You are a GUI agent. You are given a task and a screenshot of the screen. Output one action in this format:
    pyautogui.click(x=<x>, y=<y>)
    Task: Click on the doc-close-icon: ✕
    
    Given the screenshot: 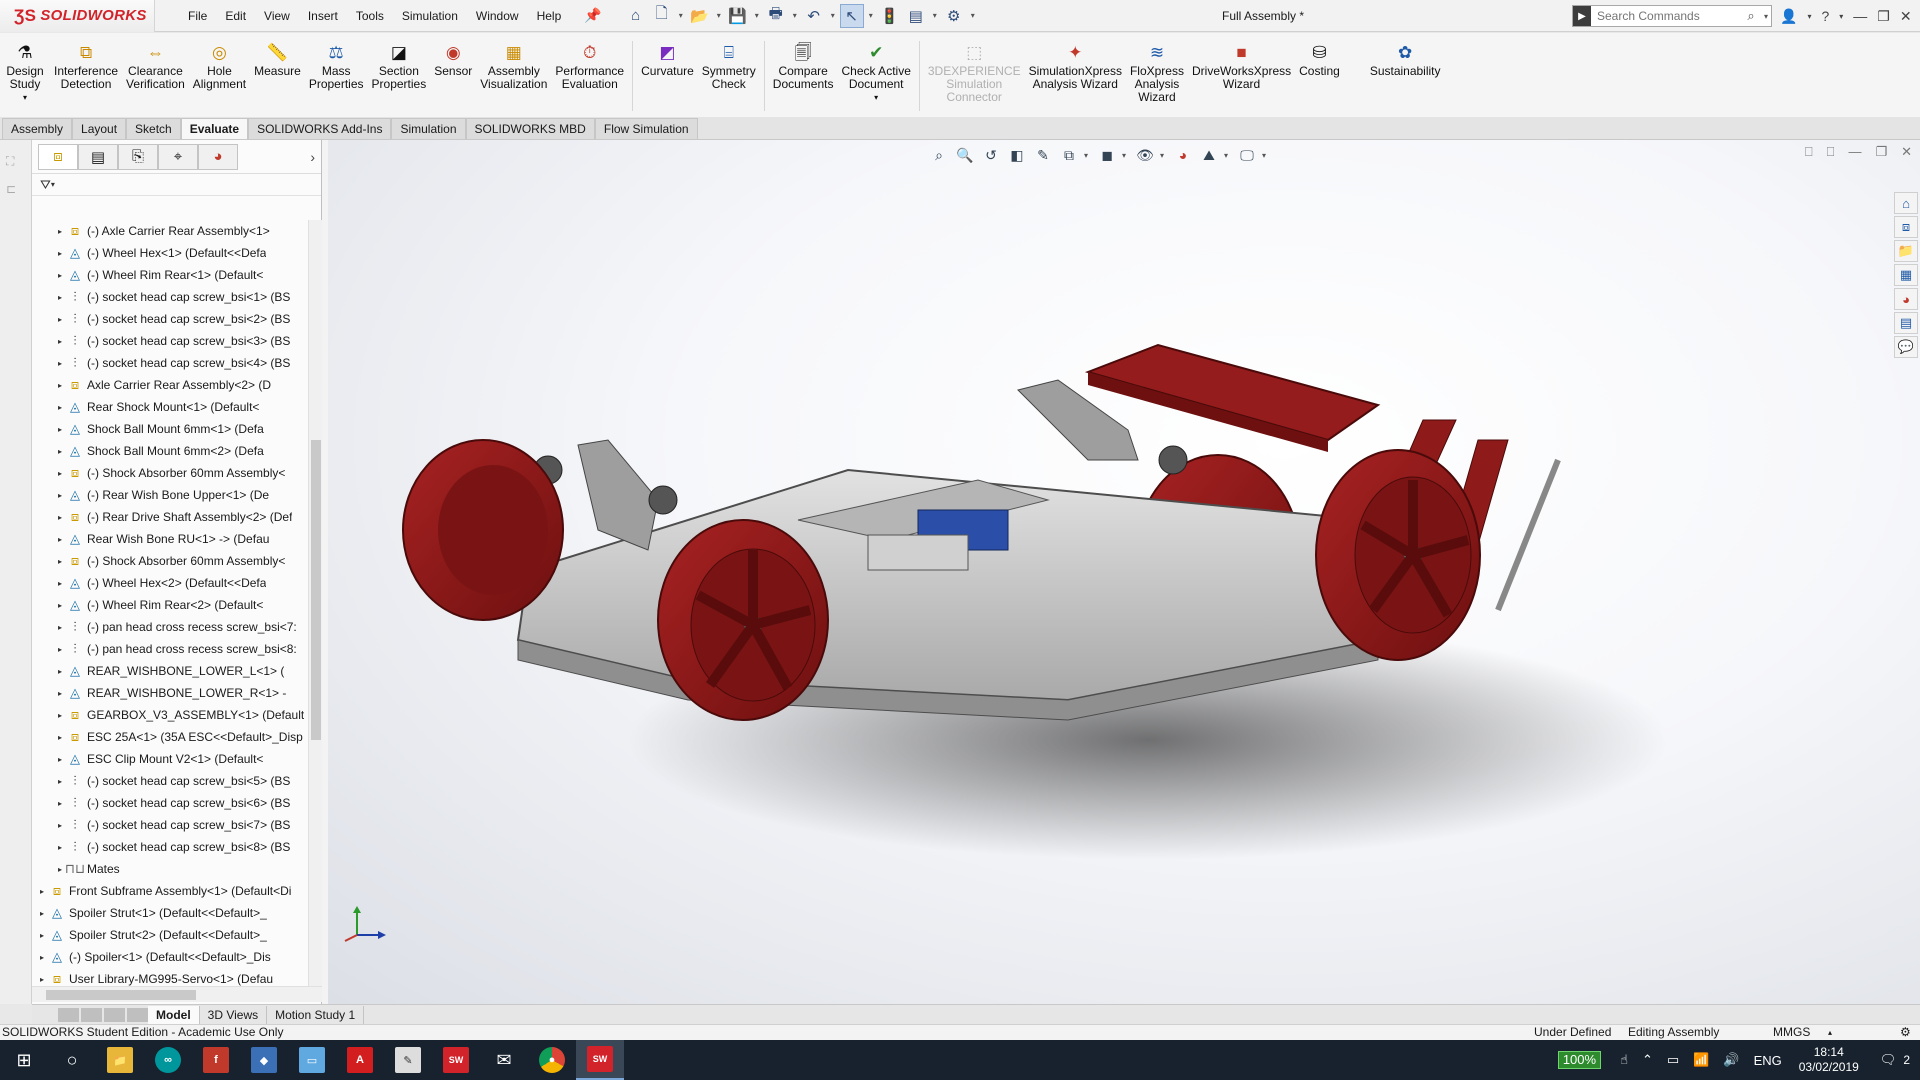 What is the action you would take?
    pyautogui.click(x=1906, y=152)
    